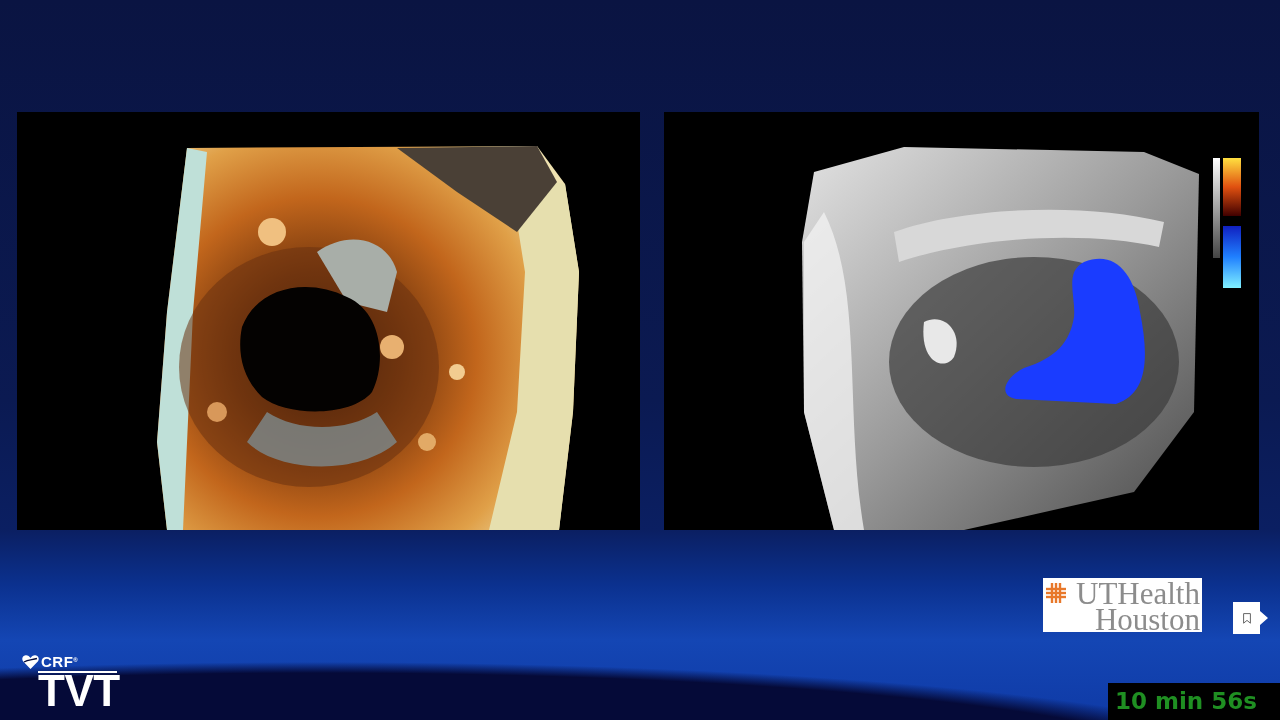 The image size is (1280, 720). What do you see at coordinates (60, 662) in the screenshot?
I see `brand-organization: CRF$^{®}$` at bounding box center [60, 662].